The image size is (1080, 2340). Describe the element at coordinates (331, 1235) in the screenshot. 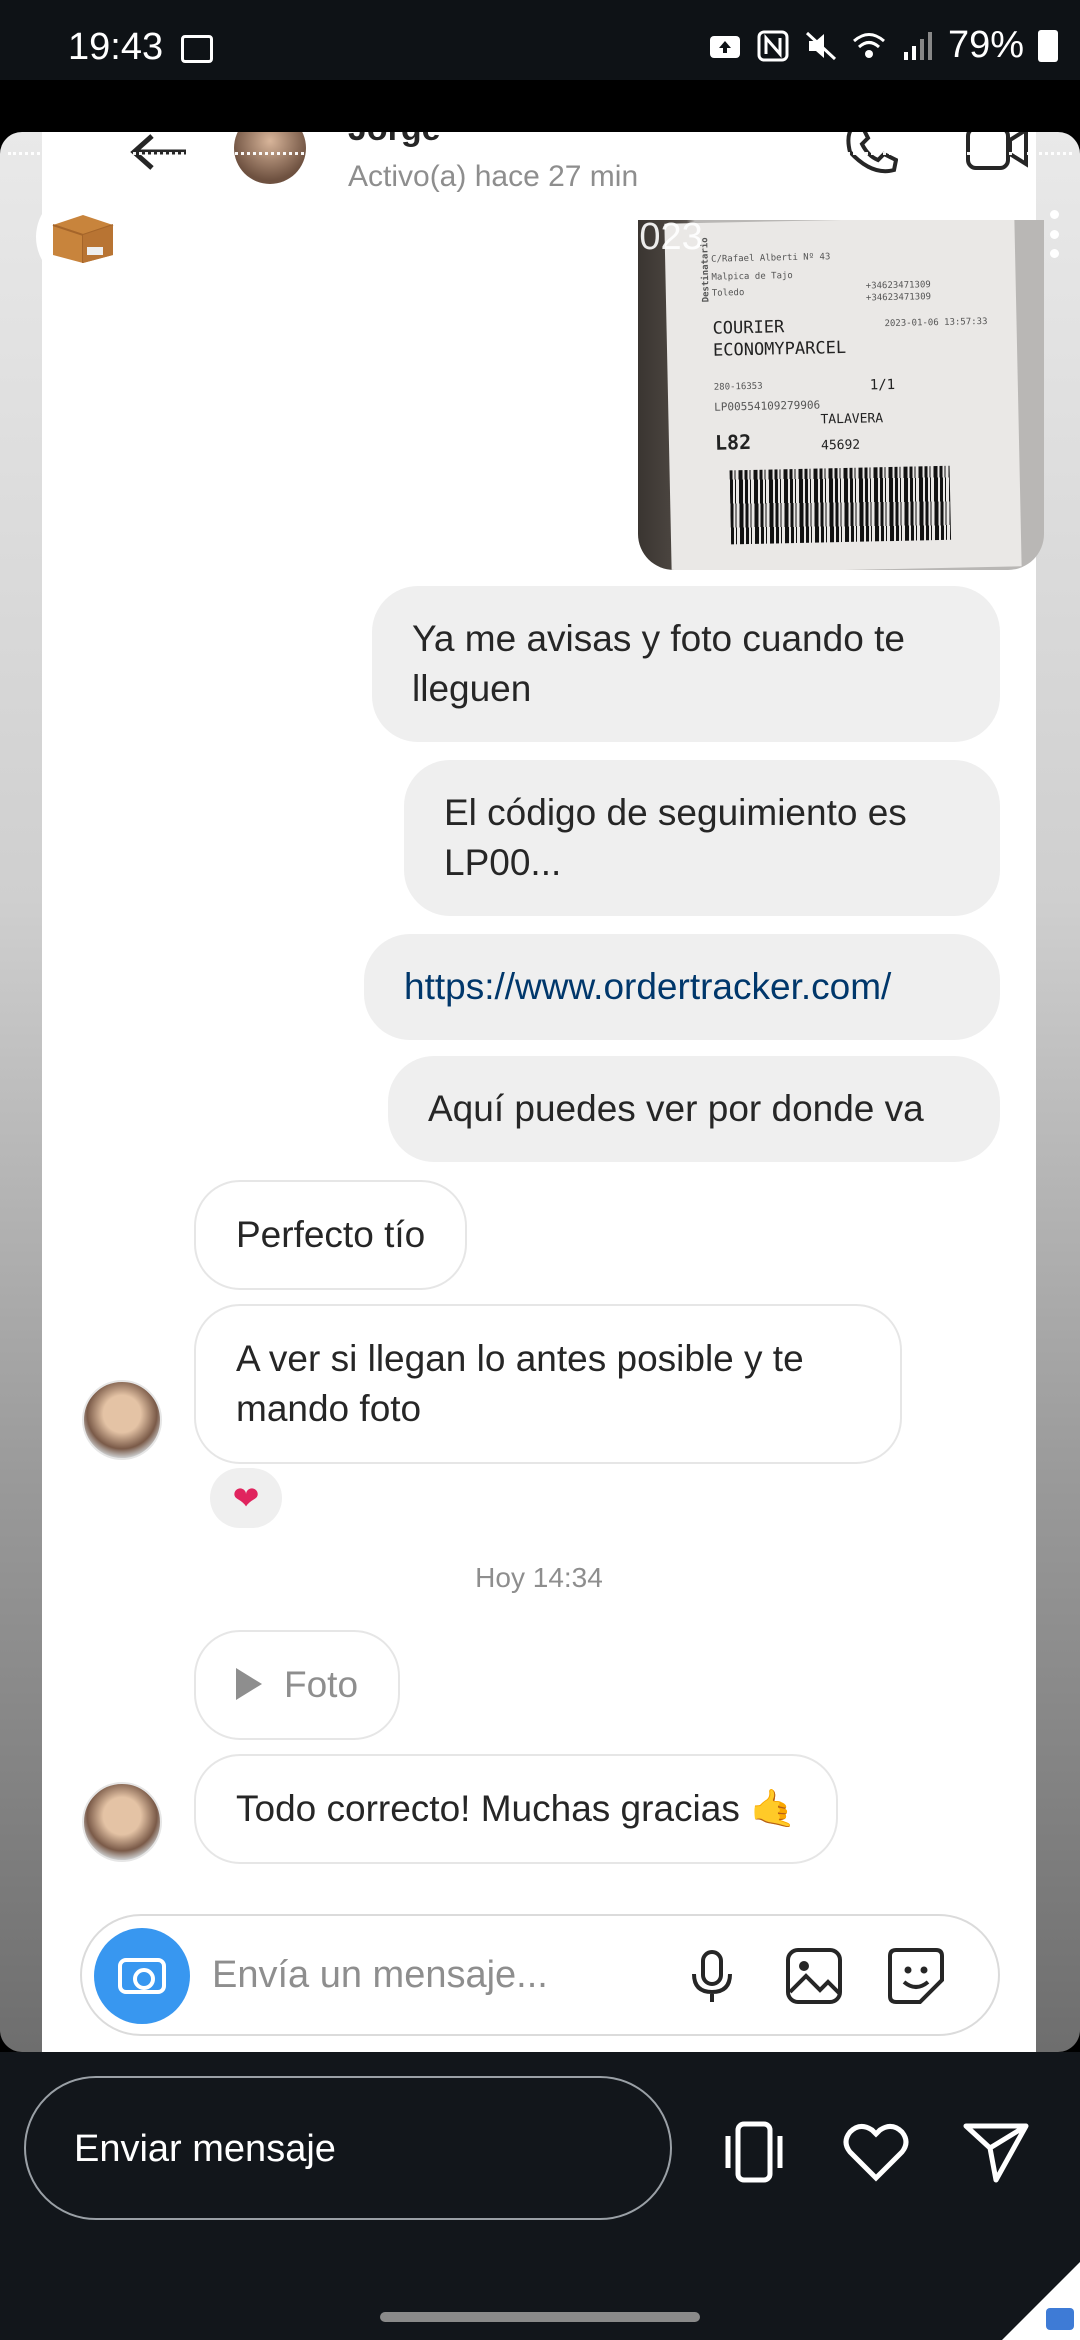

I see `message-incoming-1: Perfecto tío` at that location.